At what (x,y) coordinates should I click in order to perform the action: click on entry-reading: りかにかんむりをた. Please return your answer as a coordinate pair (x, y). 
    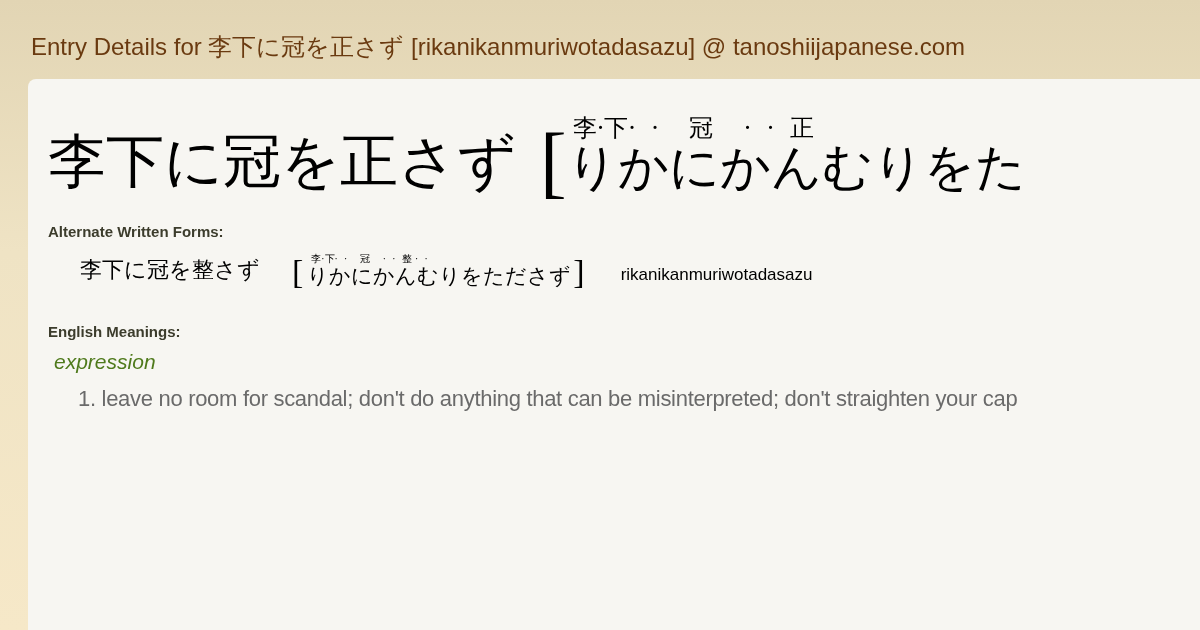
    Looking at the image, I should click on (796, 169).